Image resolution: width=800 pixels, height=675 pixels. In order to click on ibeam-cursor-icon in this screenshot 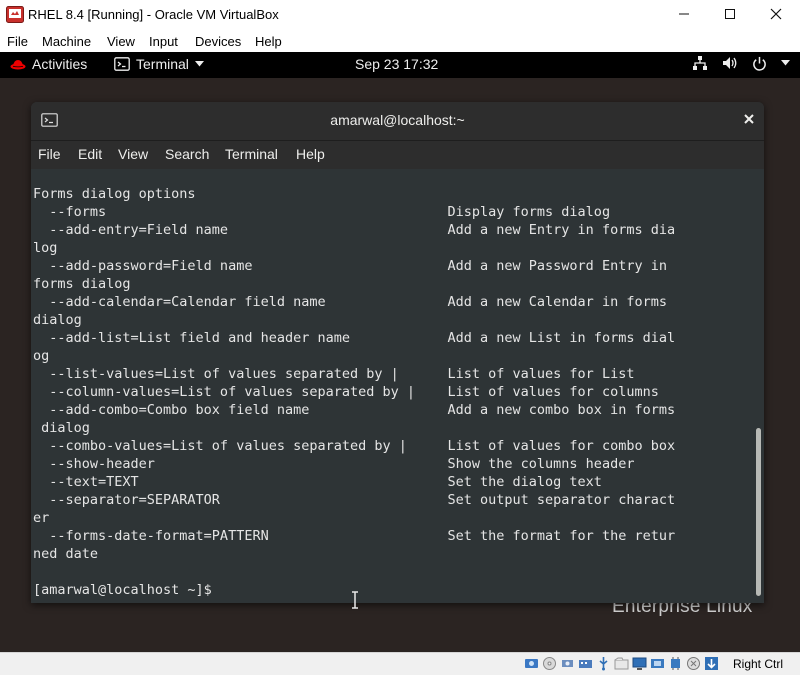, I will do `click(355, 600)`.